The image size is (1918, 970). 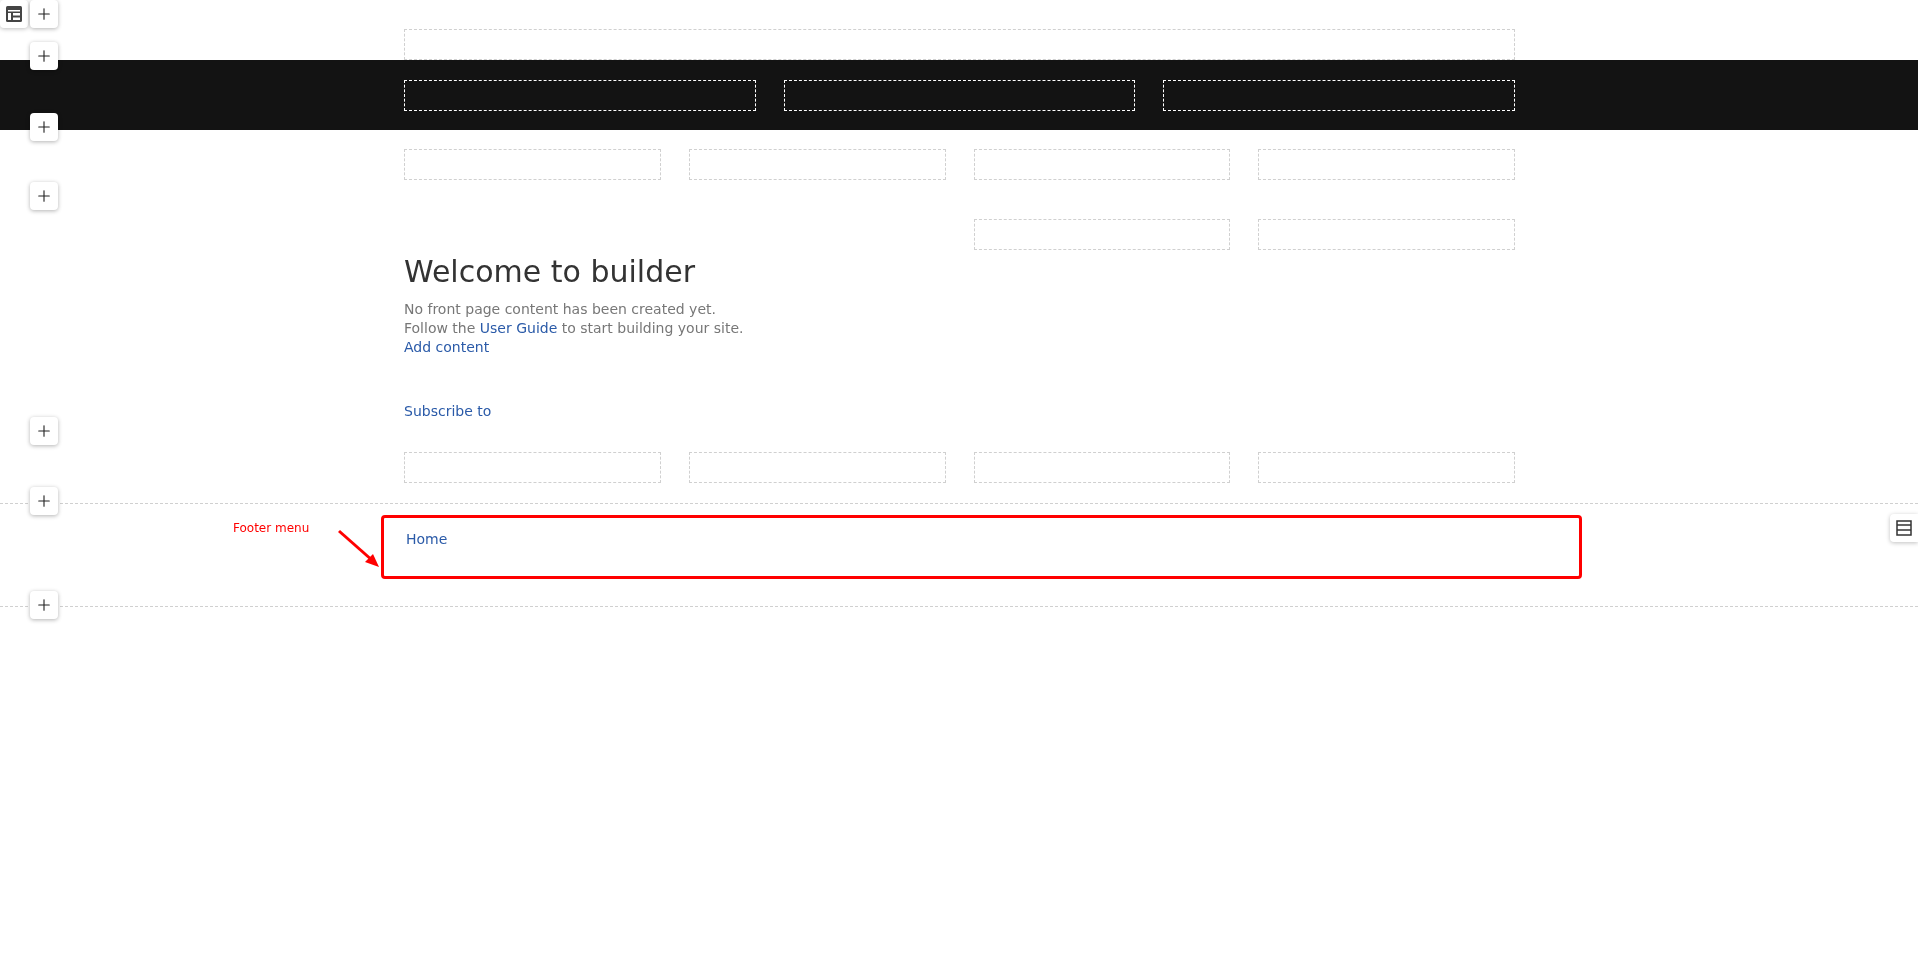 What do you see at coordinates (447, 347) in the screenshot?
I see `add-content-link: Add content` at bounding box center [447, 347].